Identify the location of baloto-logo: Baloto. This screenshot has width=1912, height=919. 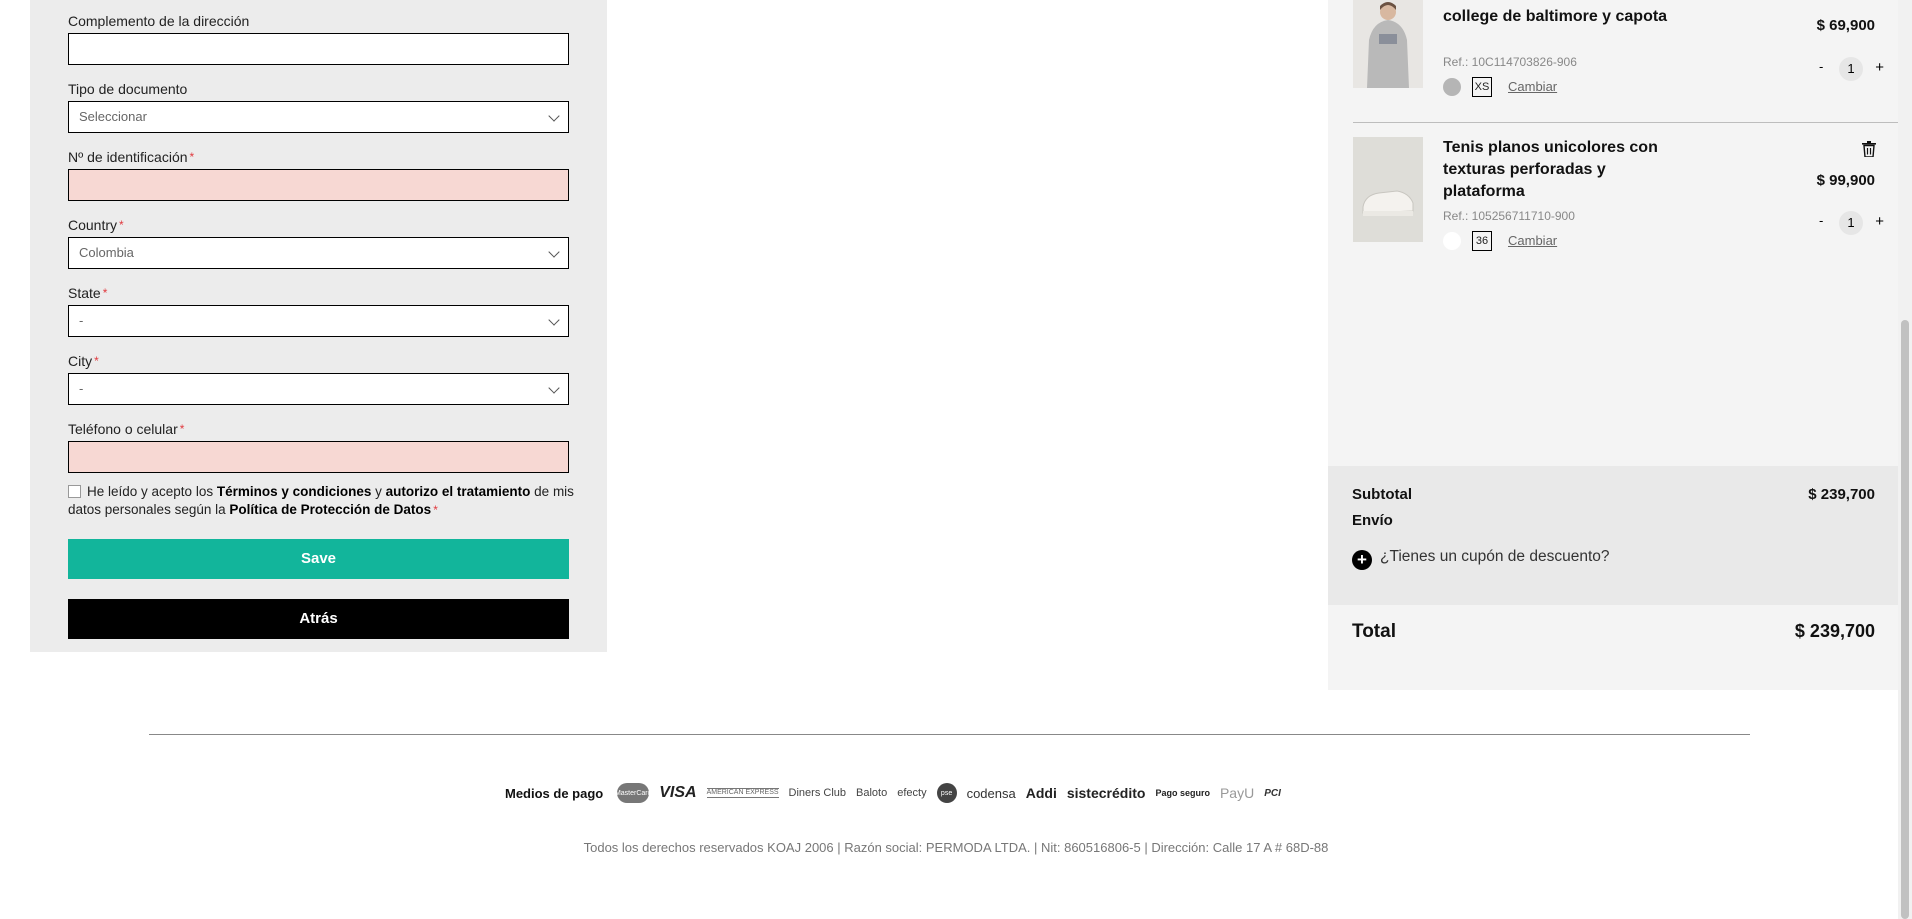
(872, 793).